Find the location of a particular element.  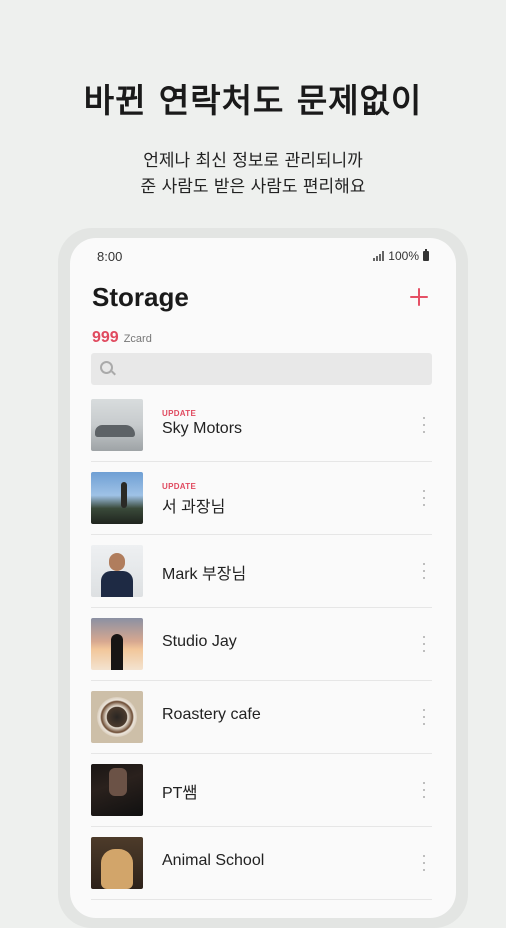

card-count: 999 Zcard is located at coordinates (122, 338).